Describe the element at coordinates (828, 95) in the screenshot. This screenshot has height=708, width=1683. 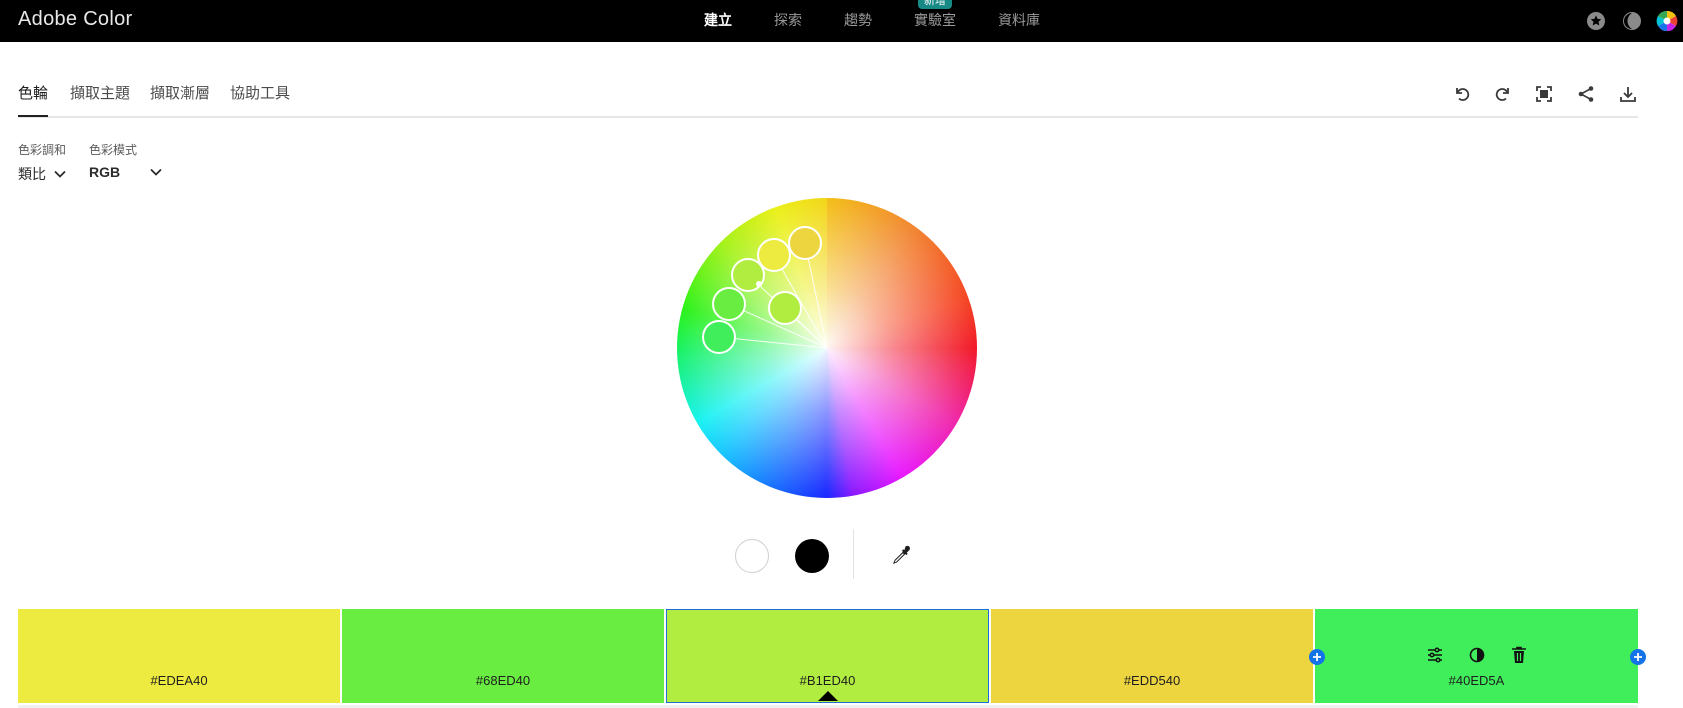
I see `mode-tabs: 色輪 擷取主題 擷取漸層 協助工具` at that location.